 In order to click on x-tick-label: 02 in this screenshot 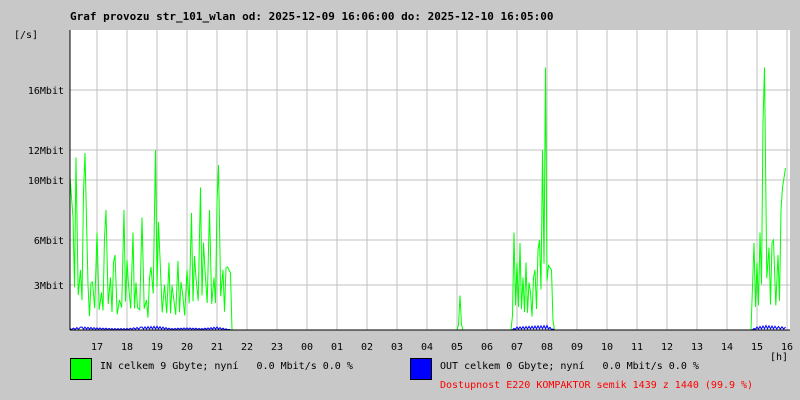, I will do `click(367, 347)`.